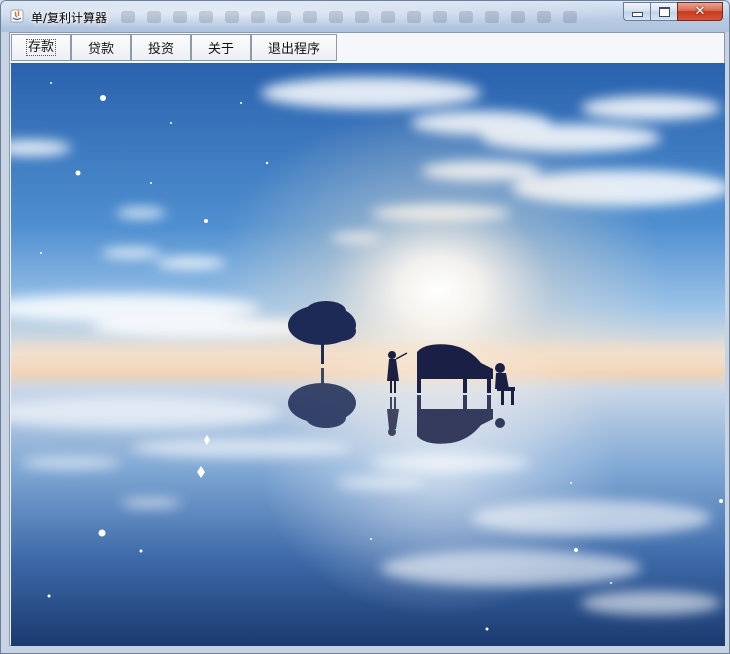 This screenshot has width=730, height=654. What do you see at coordinates (69, 18) in the screenshot?
I see `window-title: 单/复利计算器` at bounding box center [69, 18].